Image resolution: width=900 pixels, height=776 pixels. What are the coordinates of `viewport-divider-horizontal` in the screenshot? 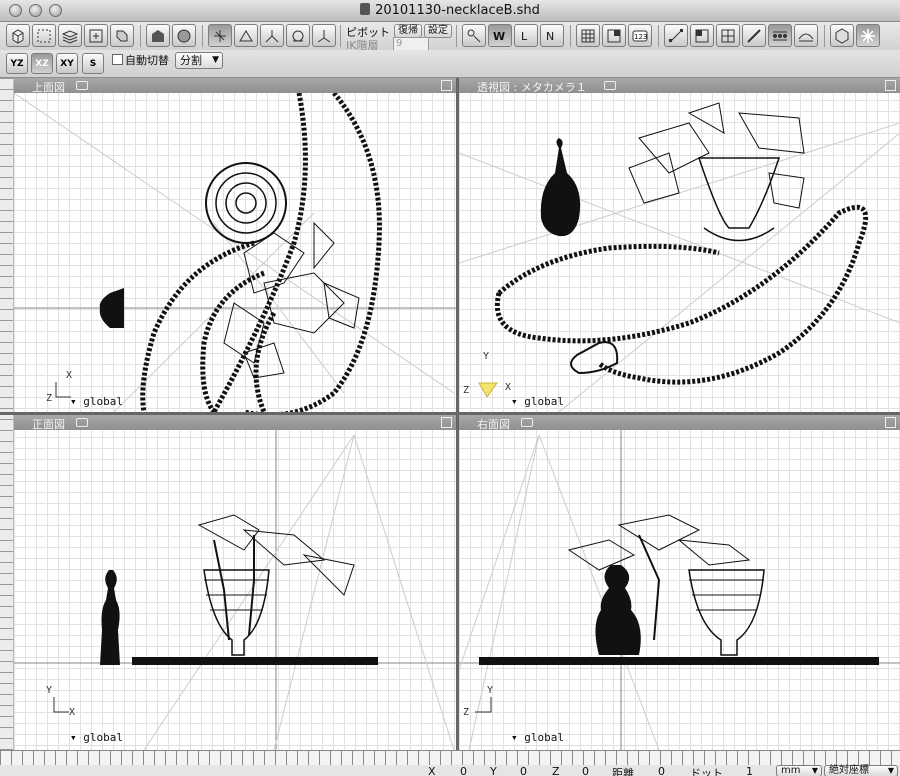 It's located at (450, 413).